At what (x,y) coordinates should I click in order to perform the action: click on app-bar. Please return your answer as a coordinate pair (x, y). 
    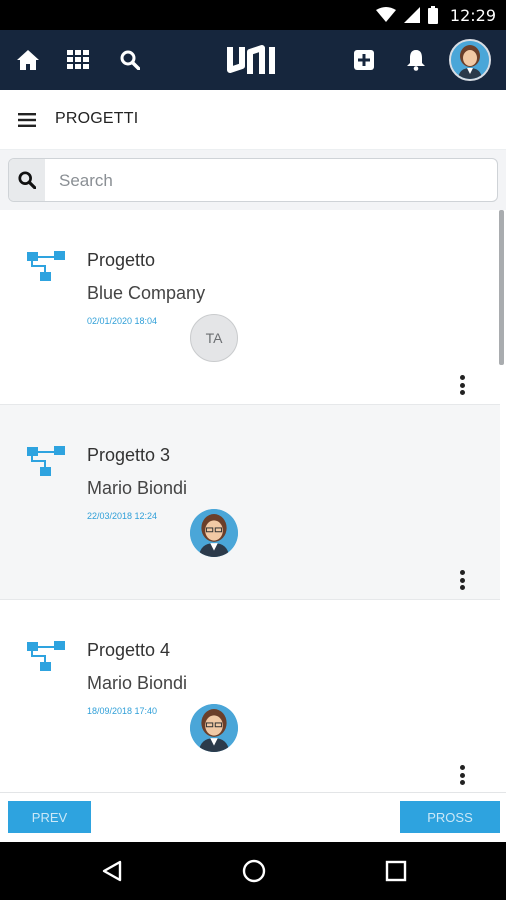
    Looking at the image, I should click on (253, 60).